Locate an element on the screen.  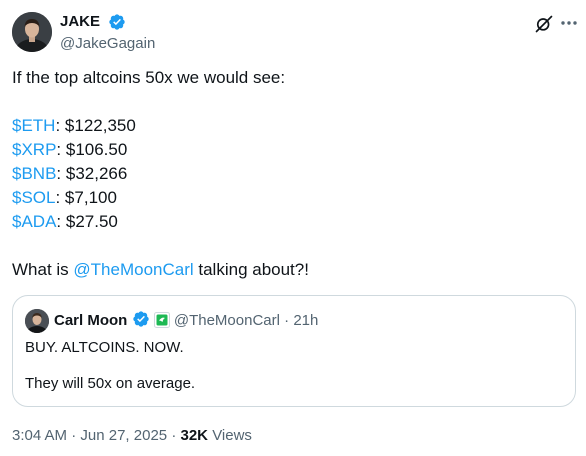
cashtag-link: $BNB is located at coordinates (34, 173).